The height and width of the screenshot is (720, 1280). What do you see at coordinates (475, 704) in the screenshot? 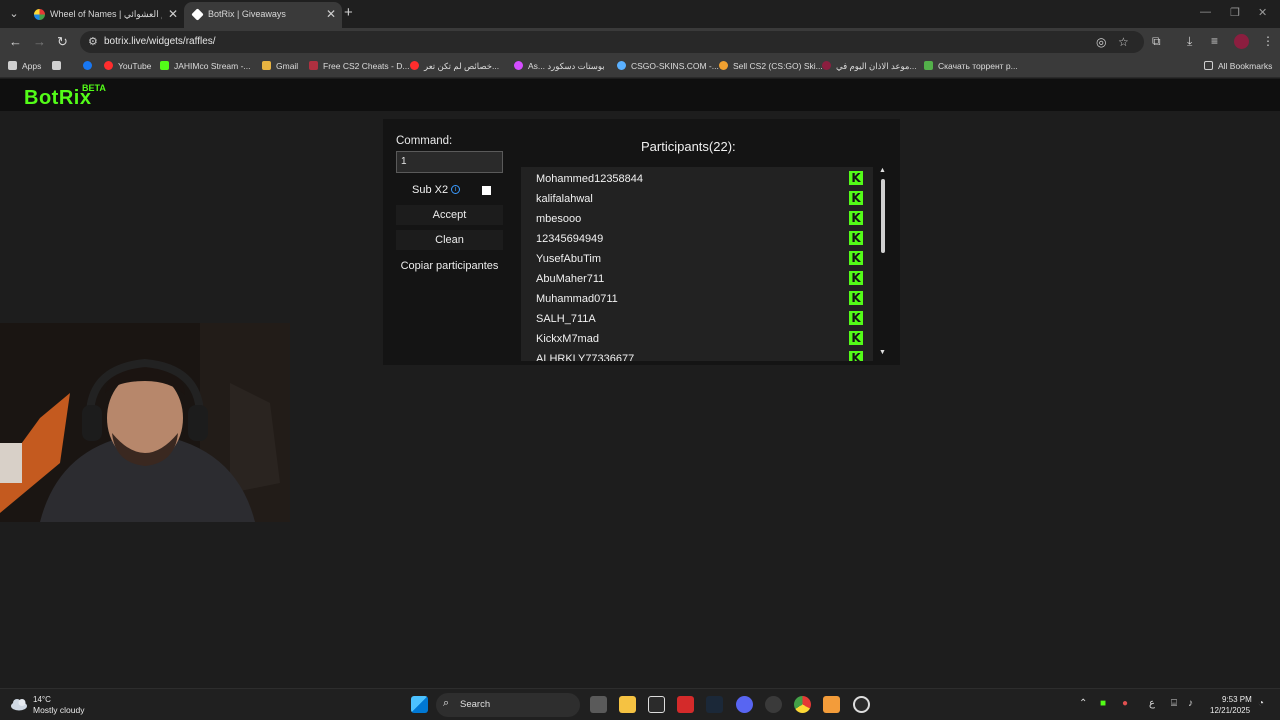
I see `search-label: Search` at bounding box center [475, 704].